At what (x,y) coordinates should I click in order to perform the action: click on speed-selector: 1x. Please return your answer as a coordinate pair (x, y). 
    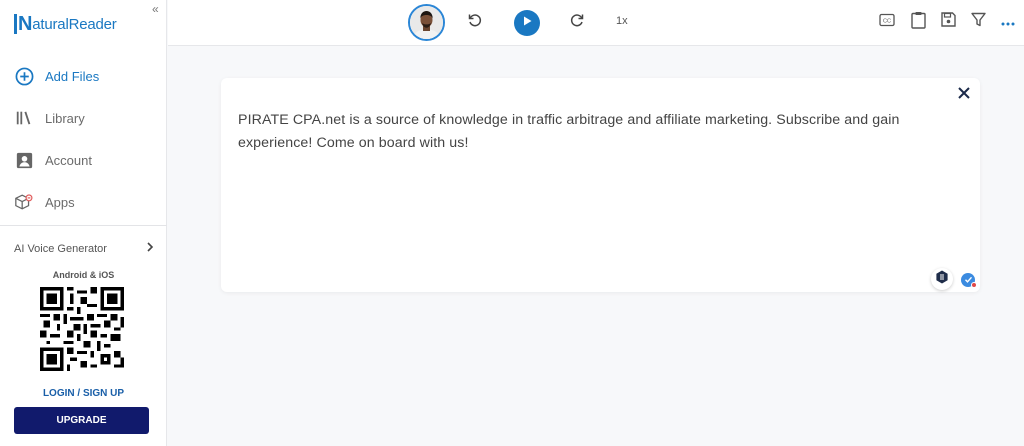
    Looking at the image, I should click on (622, 21).